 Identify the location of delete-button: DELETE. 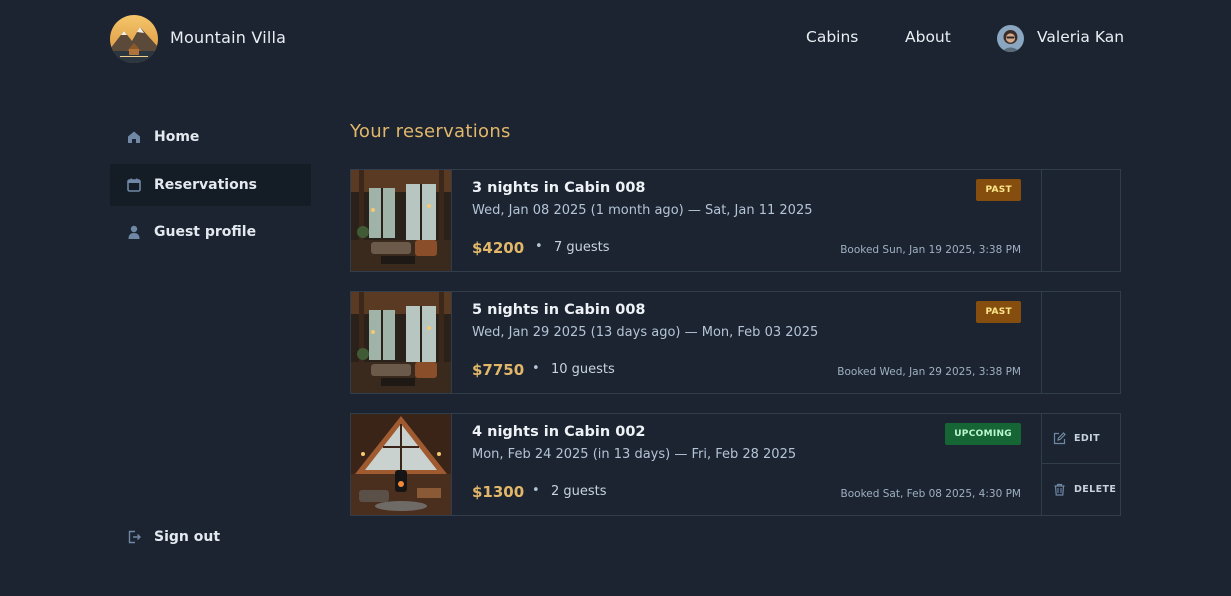
(1081, 489).